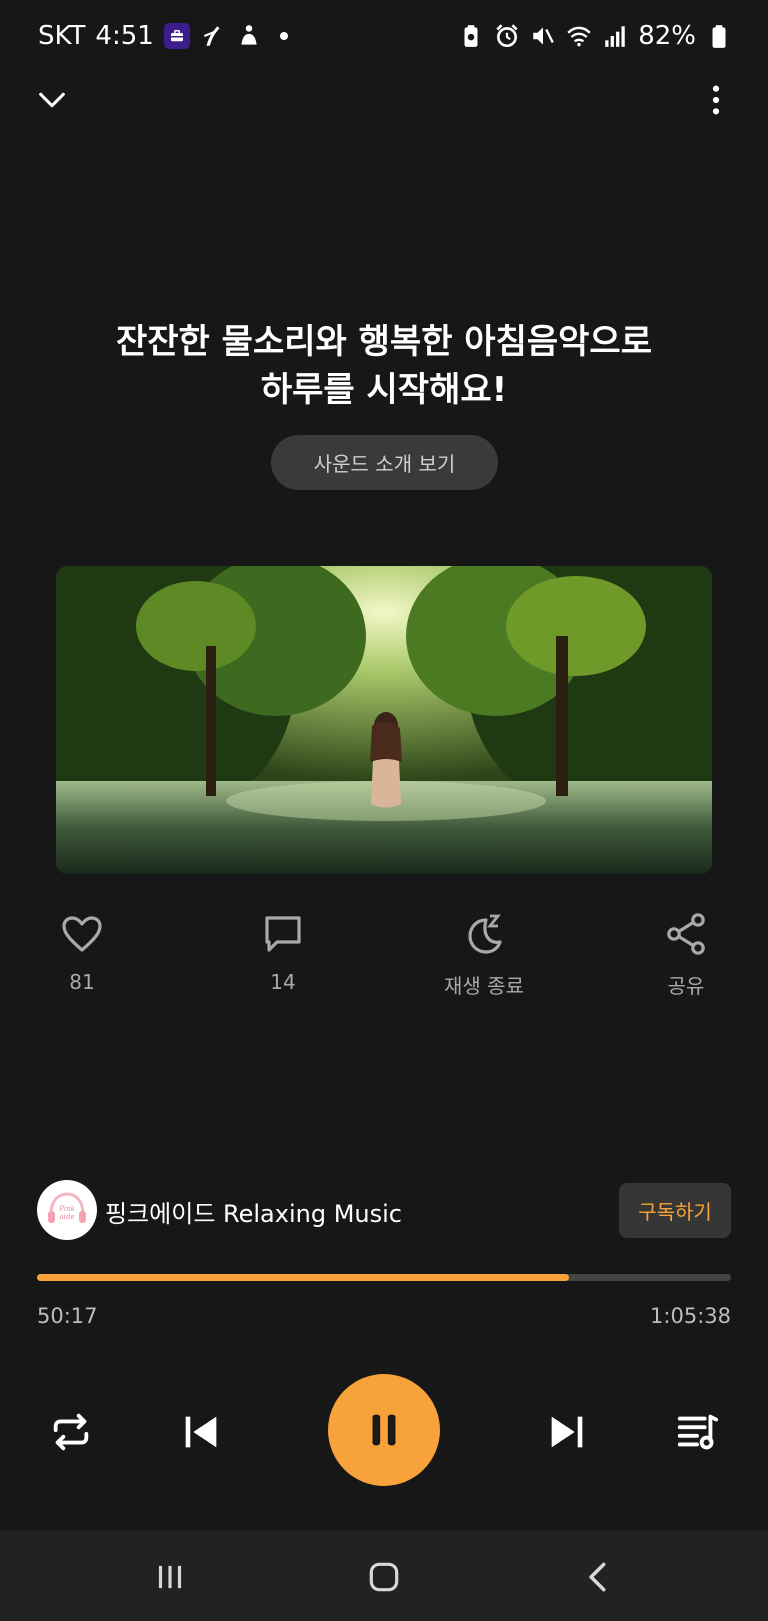 The height and width of the screenshot is (1621, 768). I want to click on previous-button, so click(201, 1432).